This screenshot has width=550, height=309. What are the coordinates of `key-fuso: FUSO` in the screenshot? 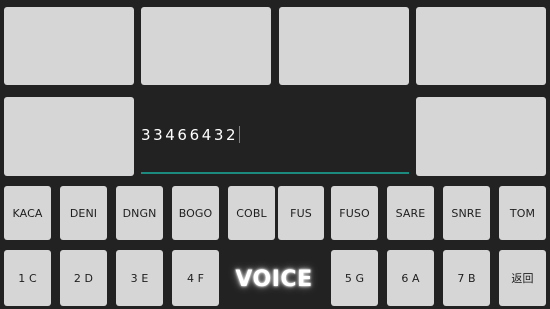 It's located at (354, 213).